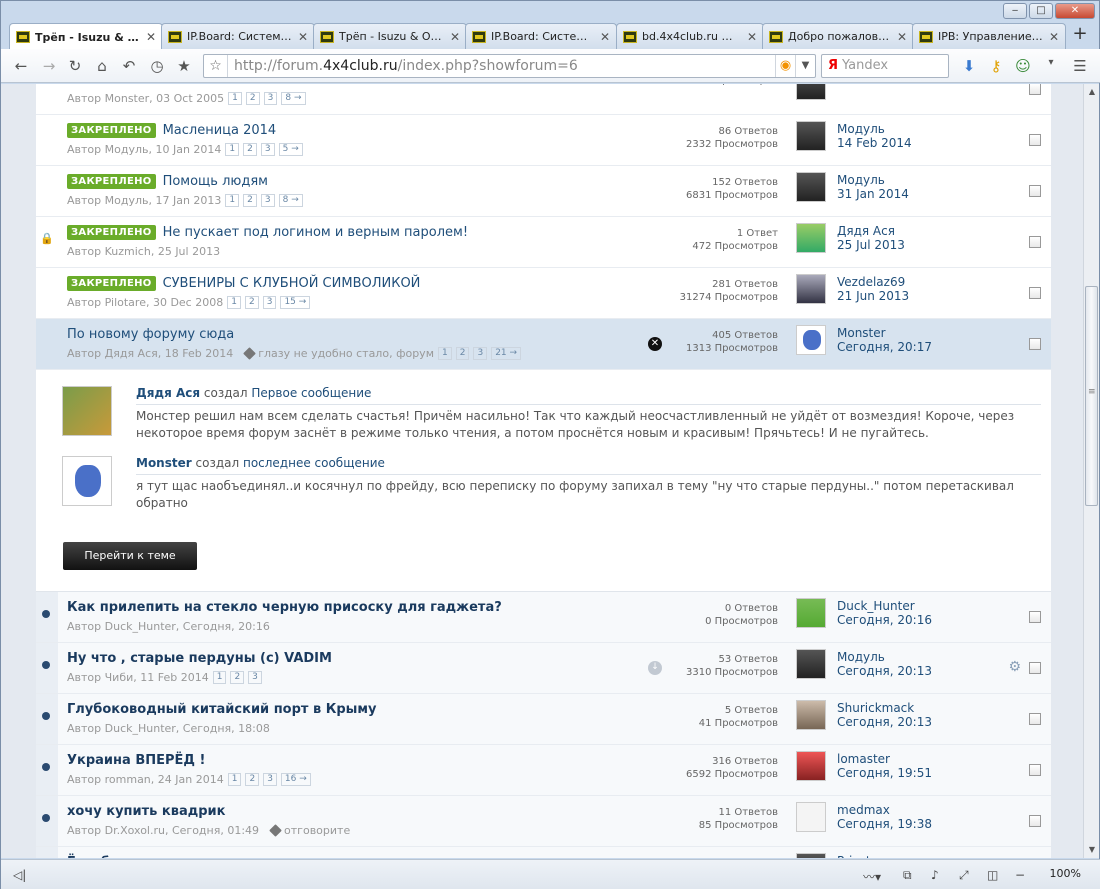 The image size is (1100, 889). I want to click on last-post-info: Модуль Сегодня, 20:13, so click(884, 664).